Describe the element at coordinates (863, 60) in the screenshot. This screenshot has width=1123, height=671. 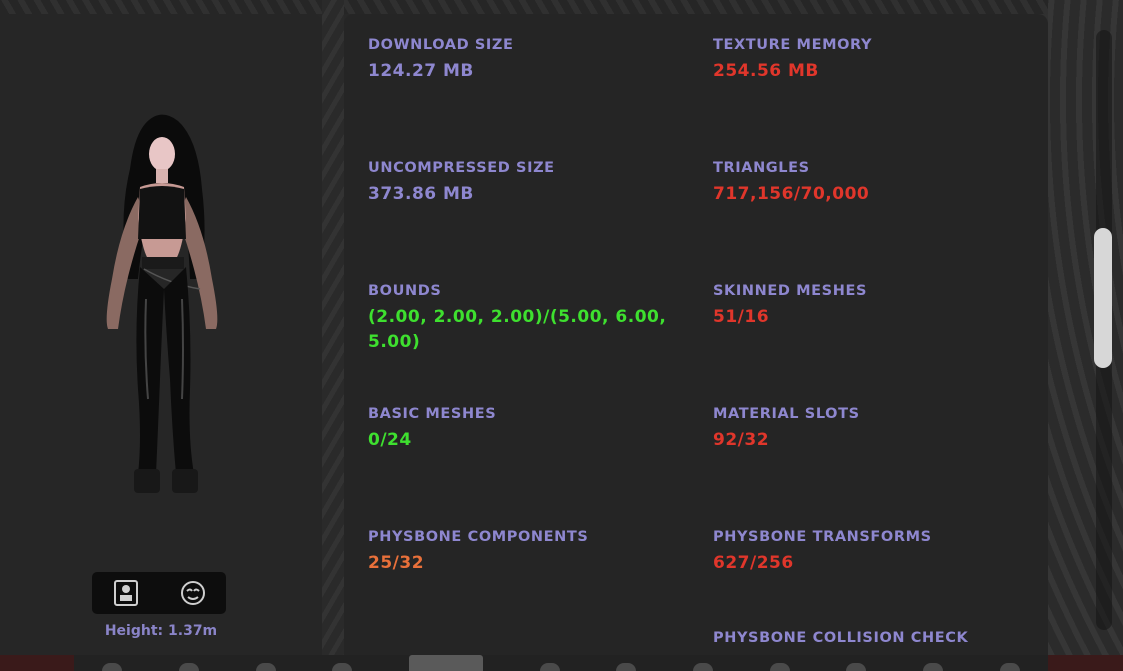
I see `stat-texture-memory: TEXTURE MEMORY 254.56 MB` at that location.